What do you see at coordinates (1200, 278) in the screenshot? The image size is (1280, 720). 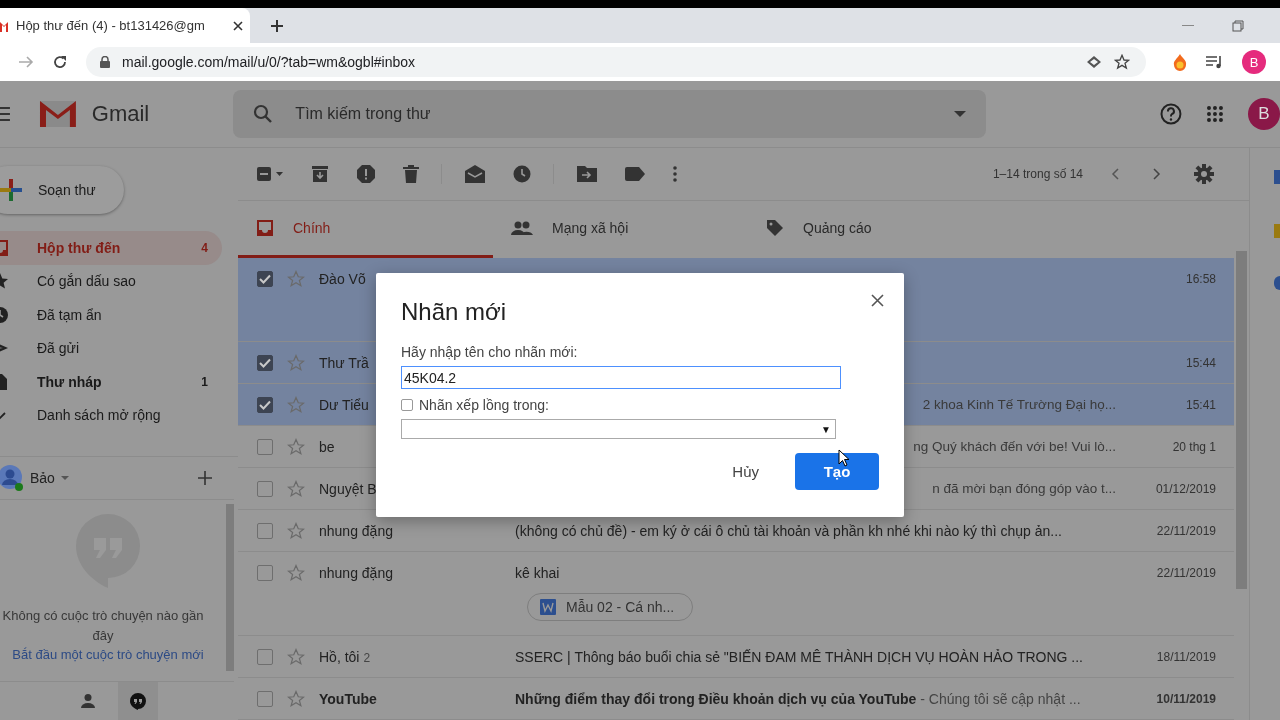 I see `email-date: 16:58` at bounding box center [1200, 278].